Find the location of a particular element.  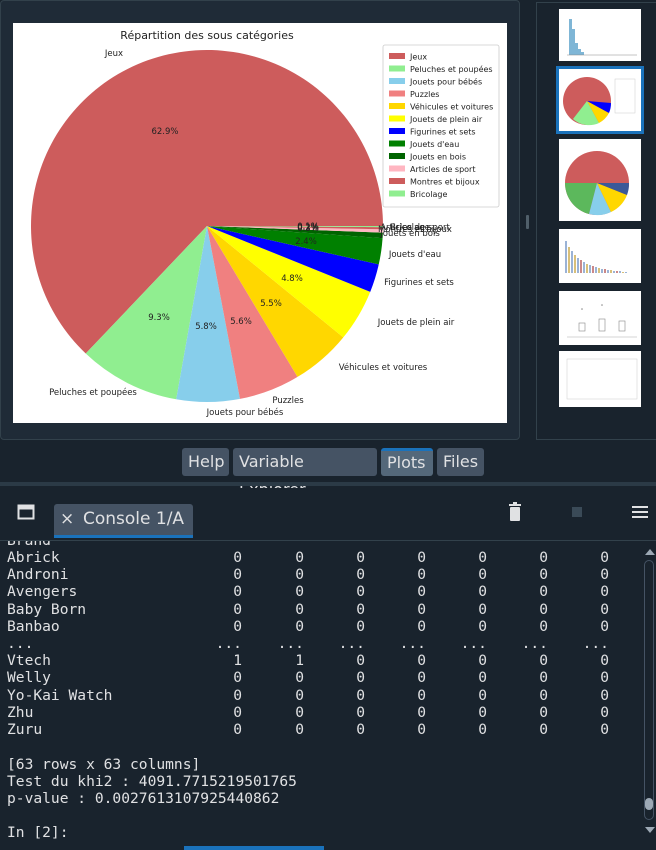

percentage-label: 62.9% is located at coordinates (164, 132).